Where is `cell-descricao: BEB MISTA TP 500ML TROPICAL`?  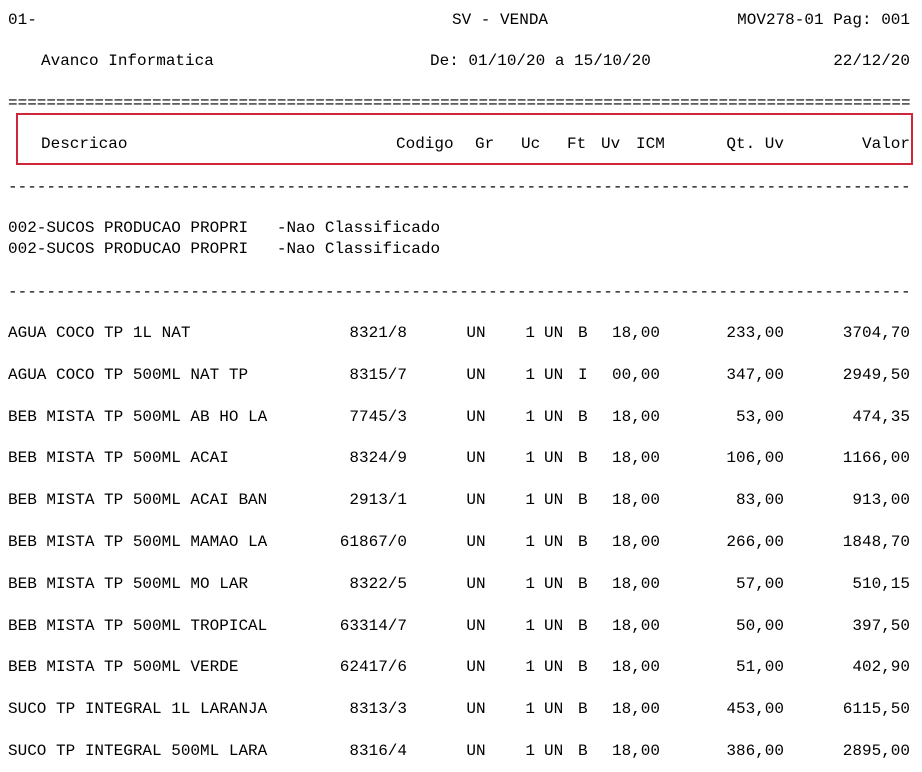 cell-descricao: BEB MISTA TP 500ML TROPICAL is located at coordinates (138, 626).